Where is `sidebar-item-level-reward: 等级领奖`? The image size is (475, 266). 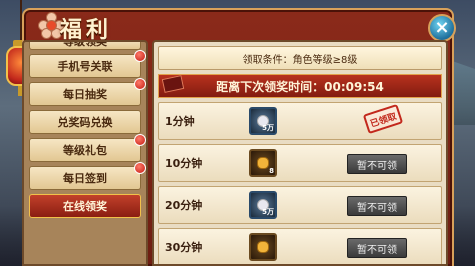 sidebar-item-level-reward: 等级领奖 is located at coordinates (85, 45).